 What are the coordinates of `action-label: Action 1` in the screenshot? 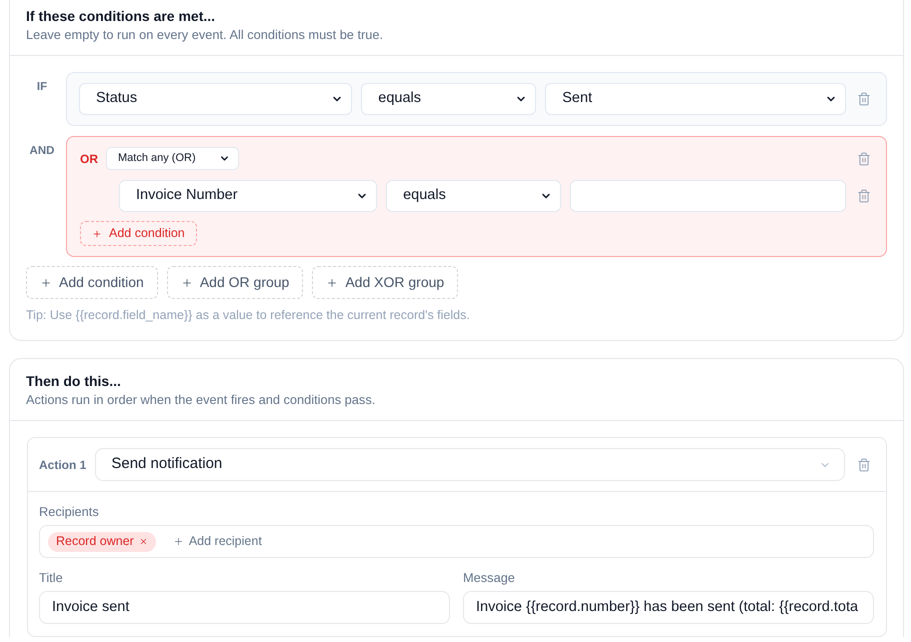 It's located at (62, 465).